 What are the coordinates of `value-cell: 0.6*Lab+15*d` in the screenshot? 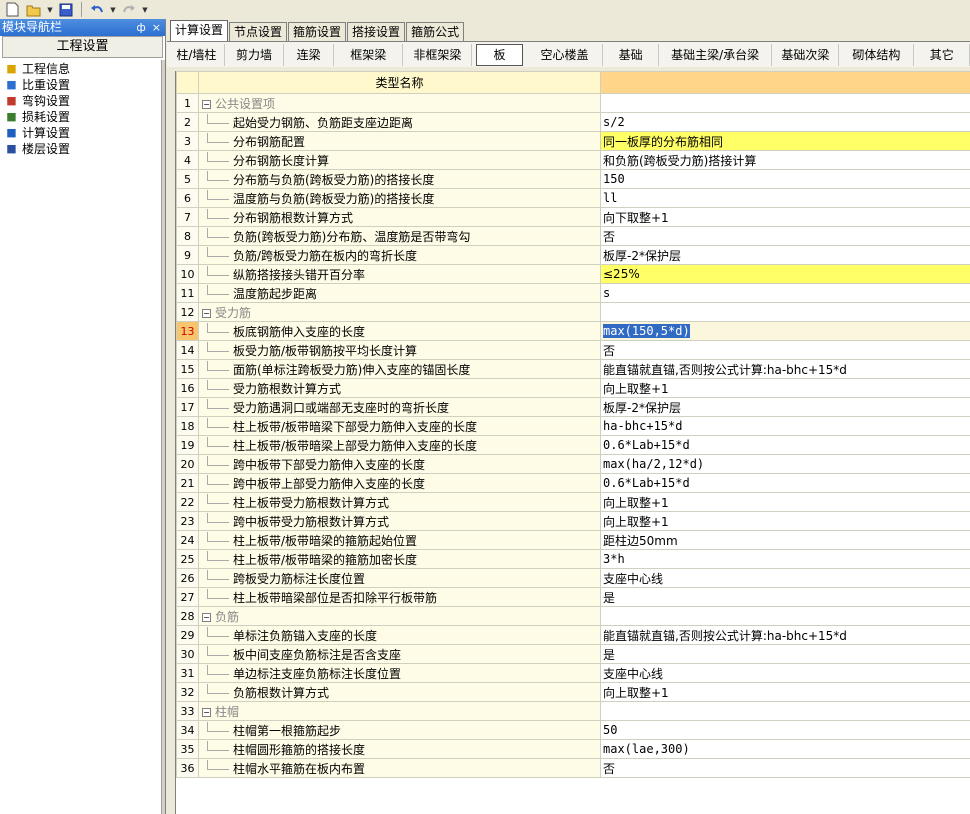 It's located at (785, 483).